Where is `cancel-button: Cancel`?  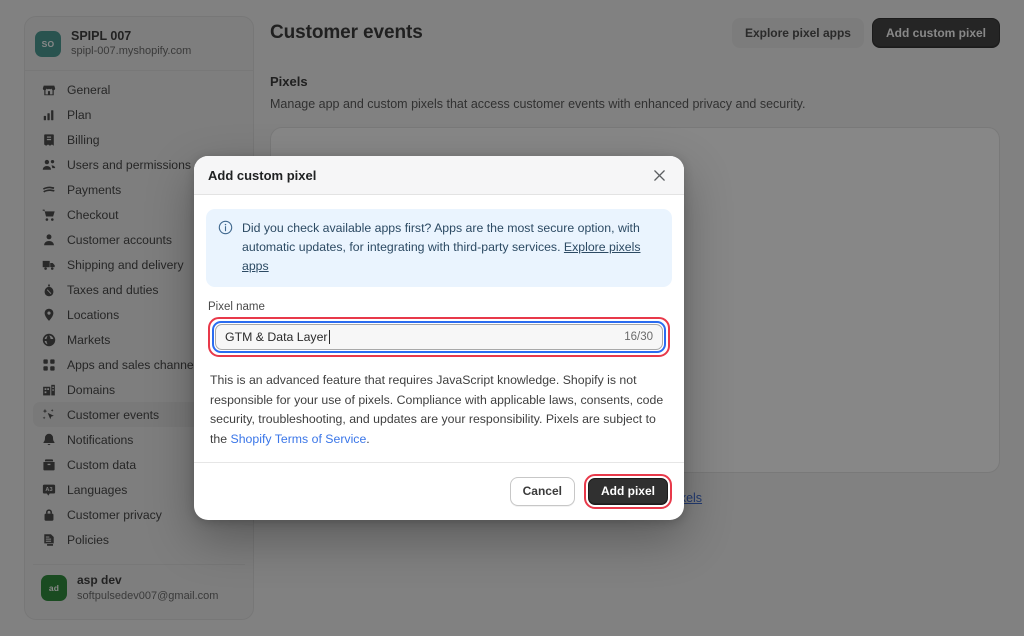 cancel-button: Cancel is located at coordinates (542, 491).